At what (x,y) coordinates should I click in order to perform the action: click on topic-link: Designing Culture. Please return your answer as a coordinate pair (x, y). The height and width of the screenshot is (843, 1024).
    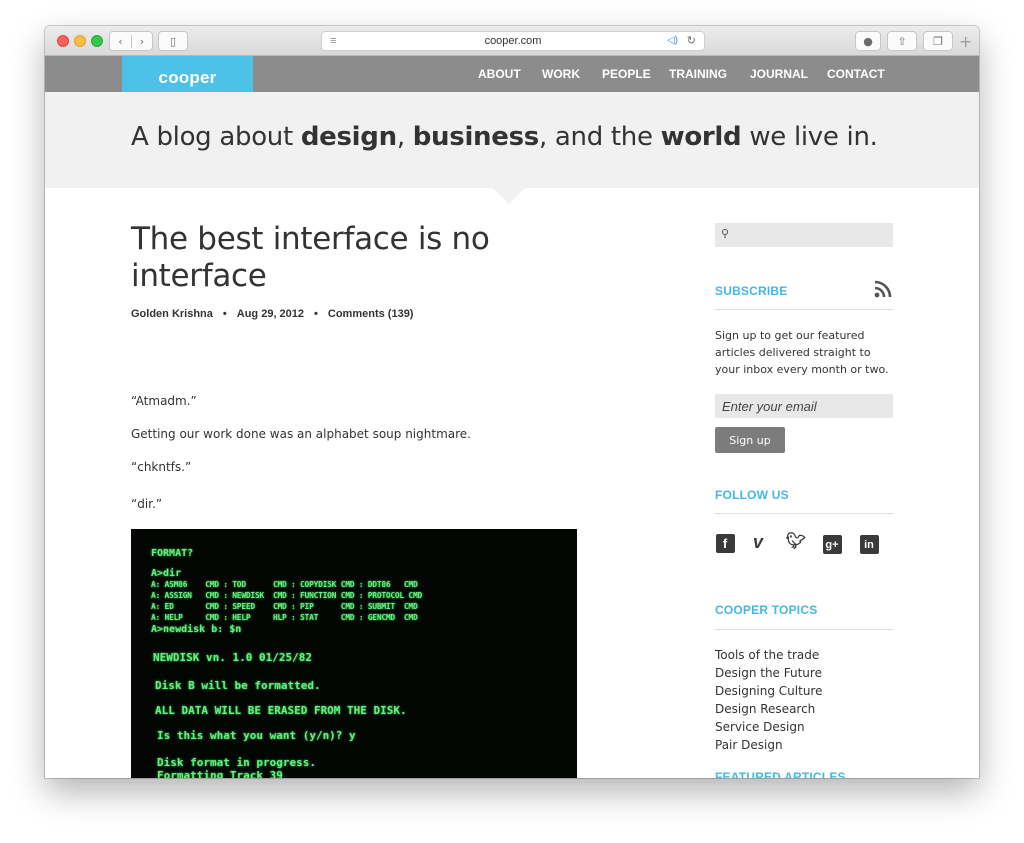
    Looking at the image, I should click on (768, 691).